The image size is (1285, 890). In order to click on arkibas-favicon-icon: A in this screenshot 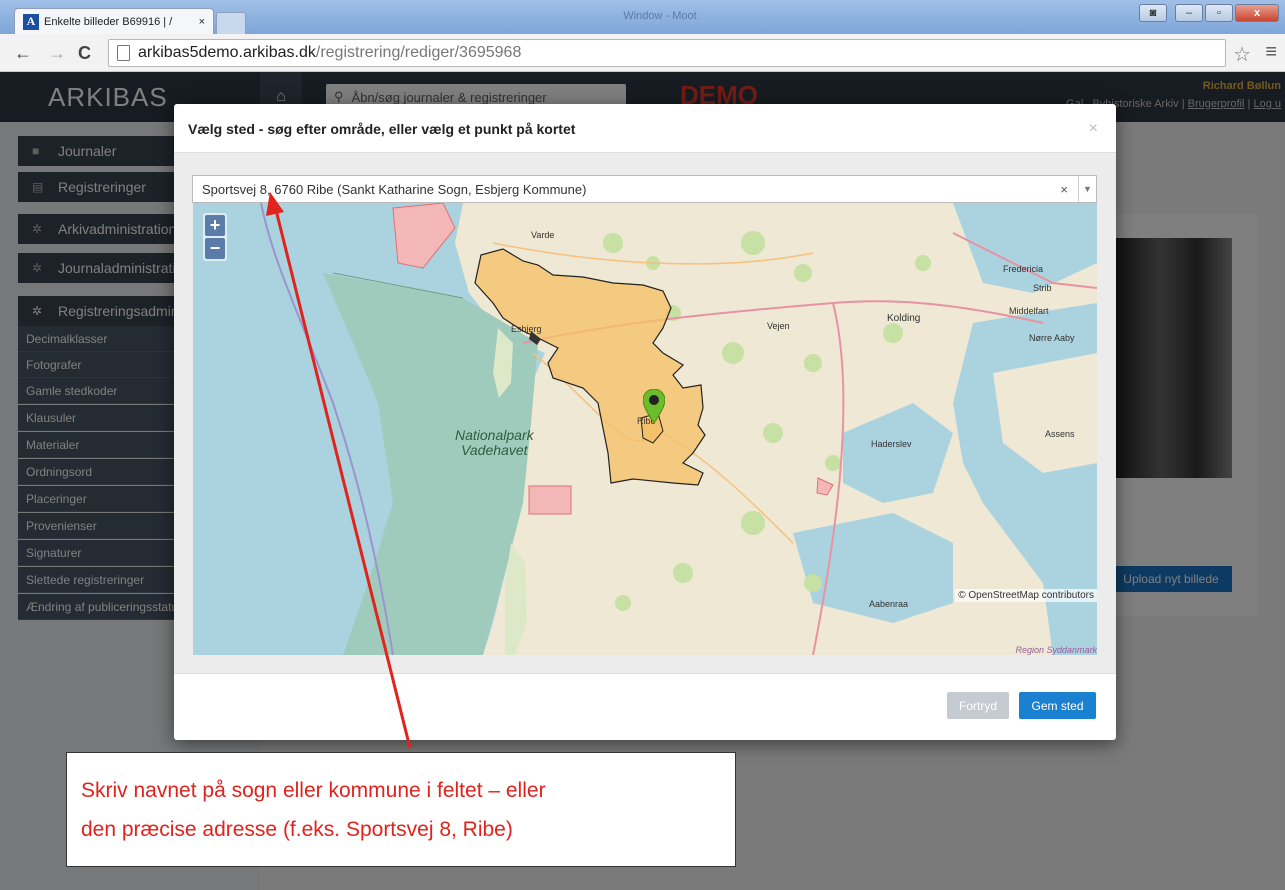, I will do `click(31, 21)`.